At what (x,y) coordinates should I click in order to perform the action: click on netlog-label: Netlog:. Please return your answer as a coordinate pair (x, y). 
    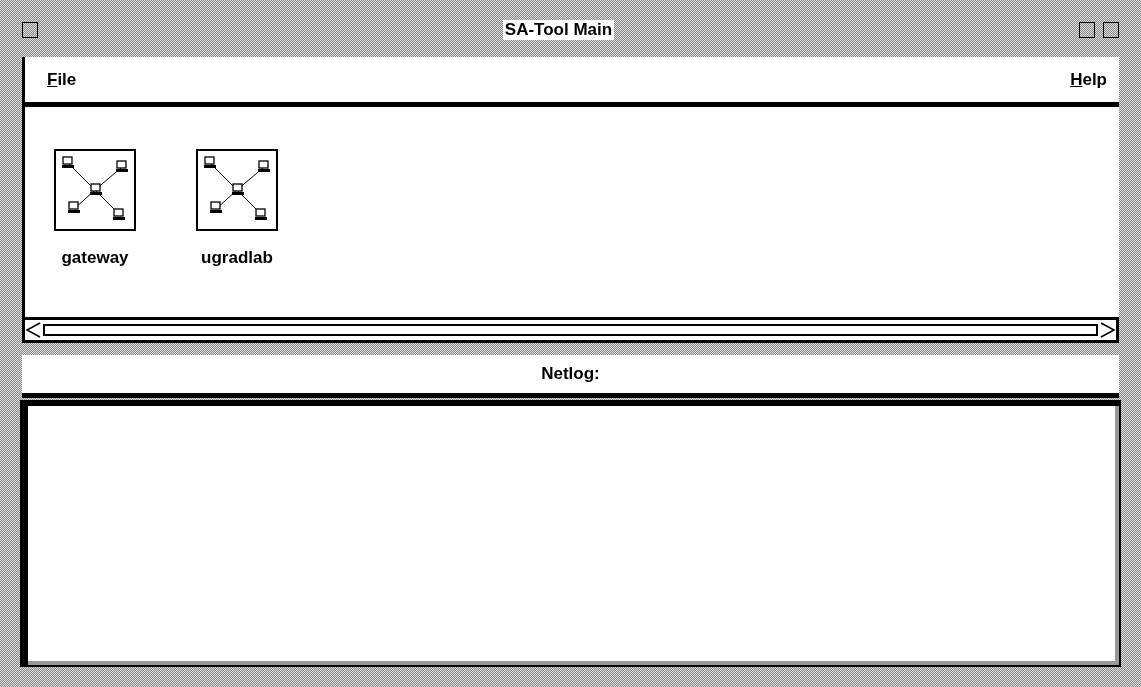
    Looking at the image, I should click on (570, 374).